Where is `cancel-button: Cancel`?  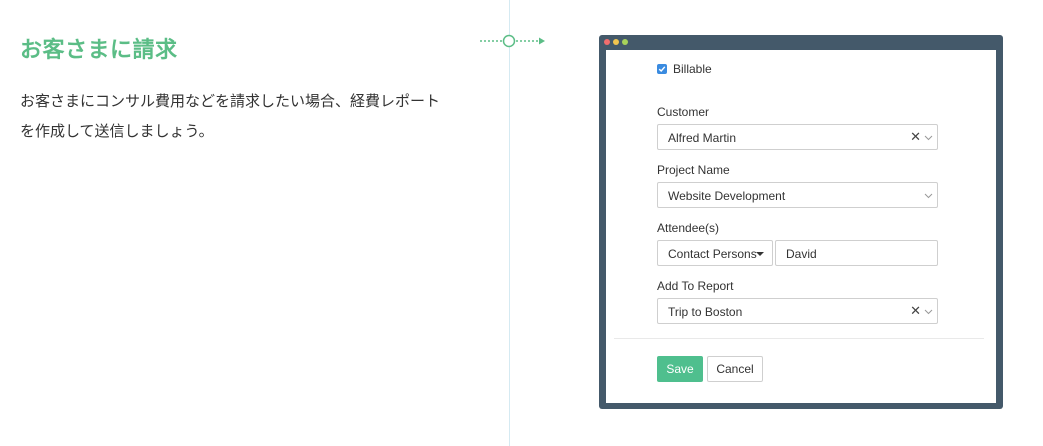
cancel-button: Cancel is located at coordinates (735, 369).